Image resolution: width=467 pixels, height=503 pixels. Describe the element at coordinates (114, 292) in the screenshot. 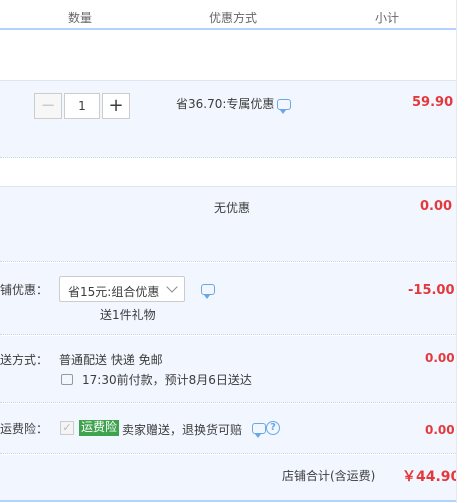

I see `discount-select-value: 省15元:组合优惠` at that location.